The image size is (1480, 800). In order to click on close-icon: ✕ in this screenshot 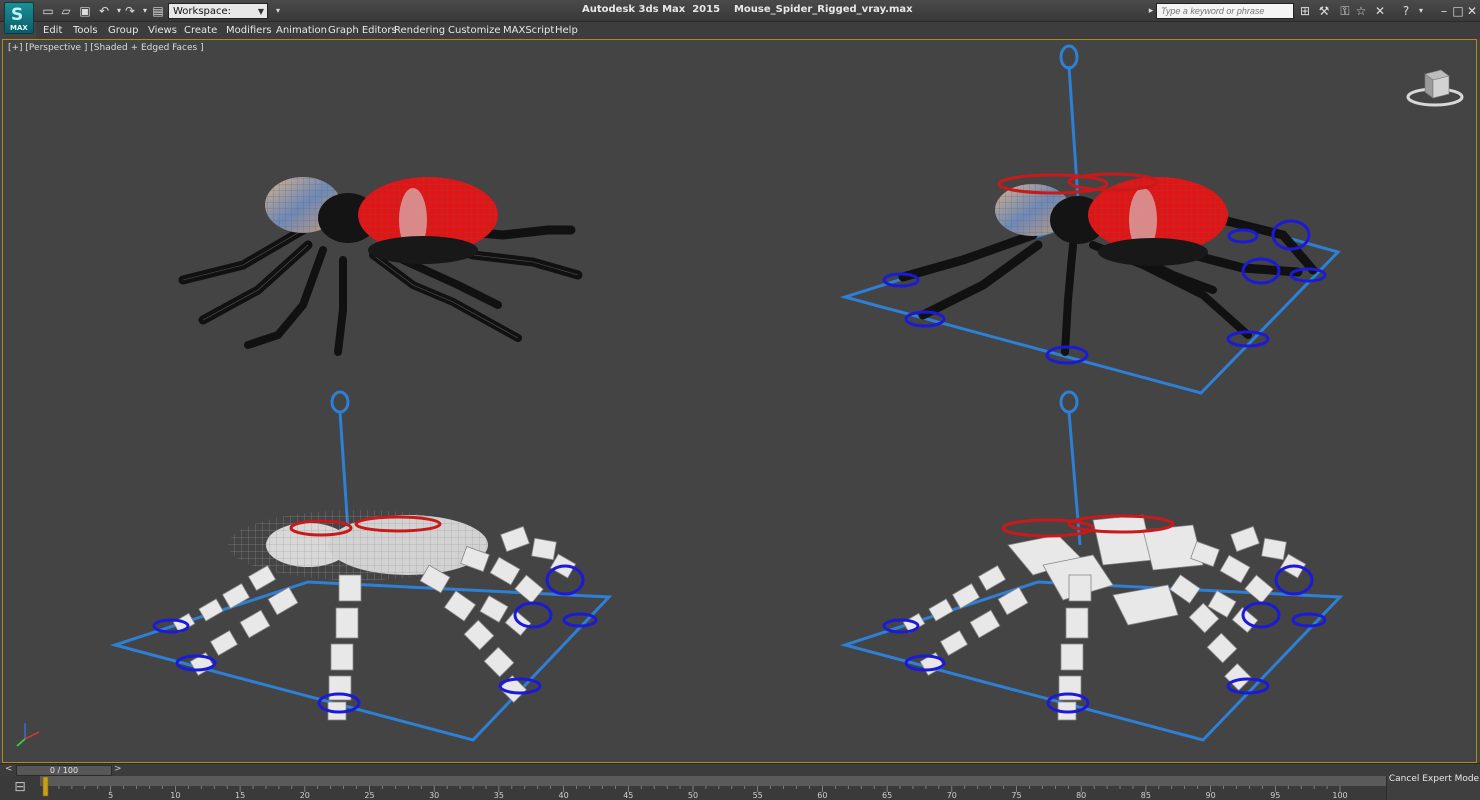, I will do `click(1472, 11)`.